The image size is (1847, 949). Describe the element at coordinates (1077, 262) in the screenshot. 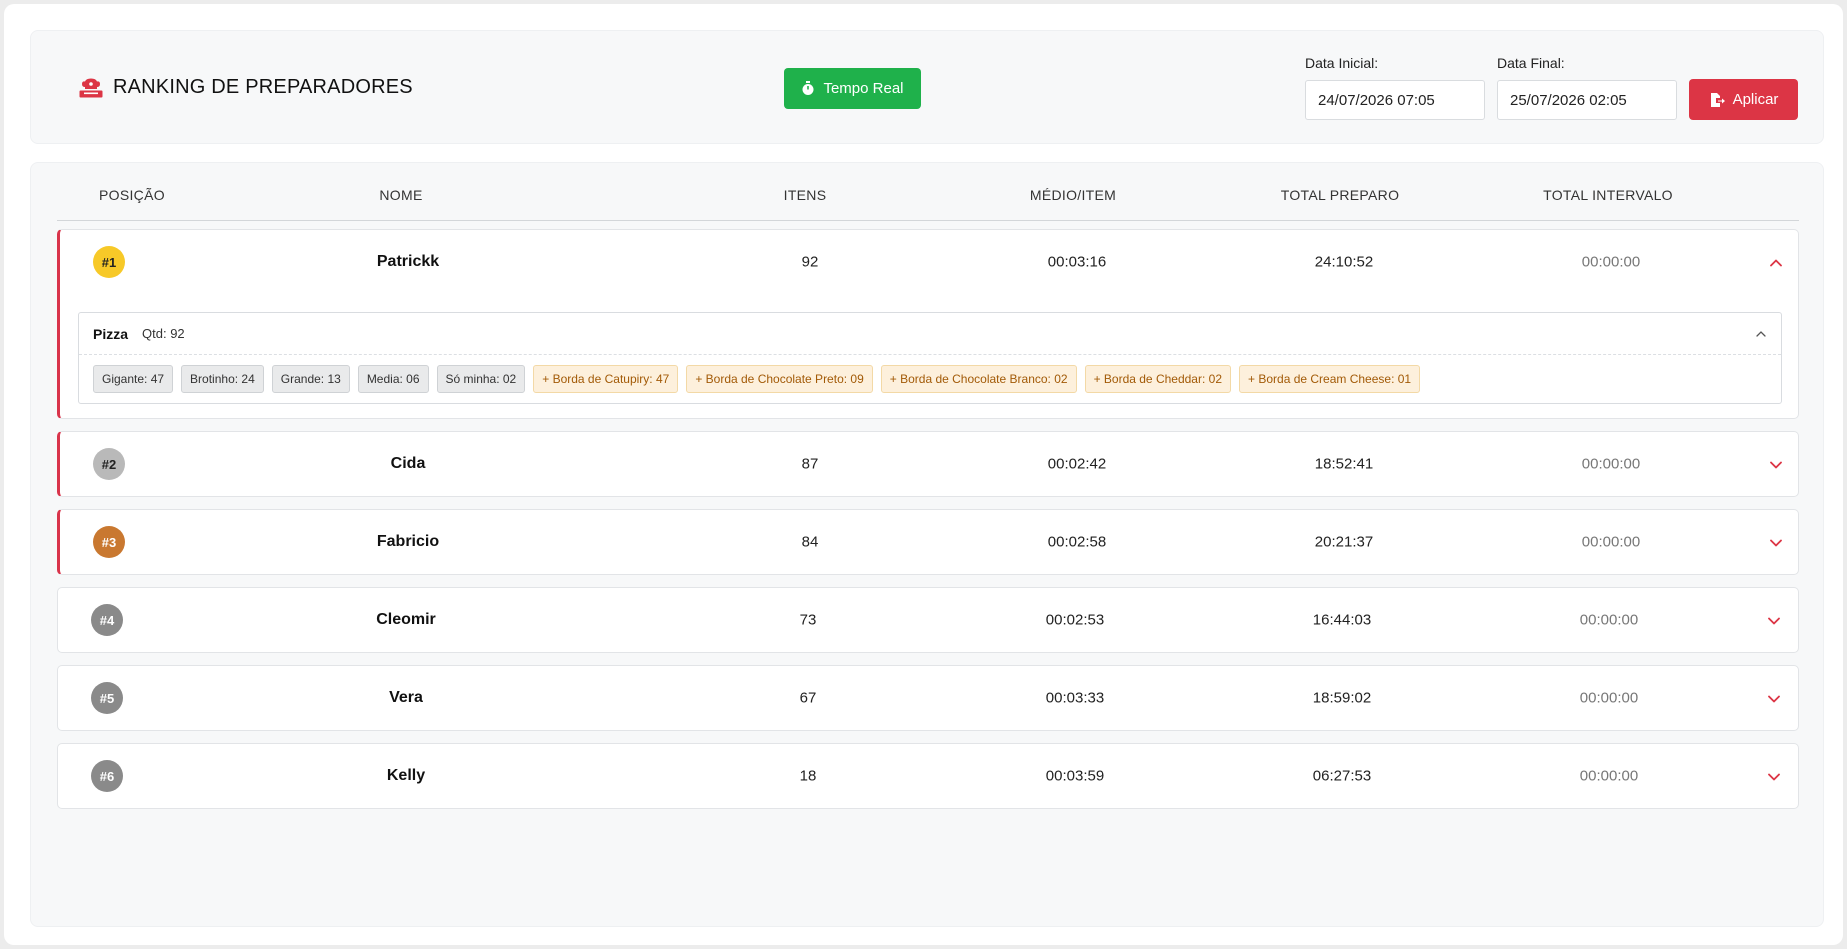

I see `avg-per-item: 00:03:16` at that location.